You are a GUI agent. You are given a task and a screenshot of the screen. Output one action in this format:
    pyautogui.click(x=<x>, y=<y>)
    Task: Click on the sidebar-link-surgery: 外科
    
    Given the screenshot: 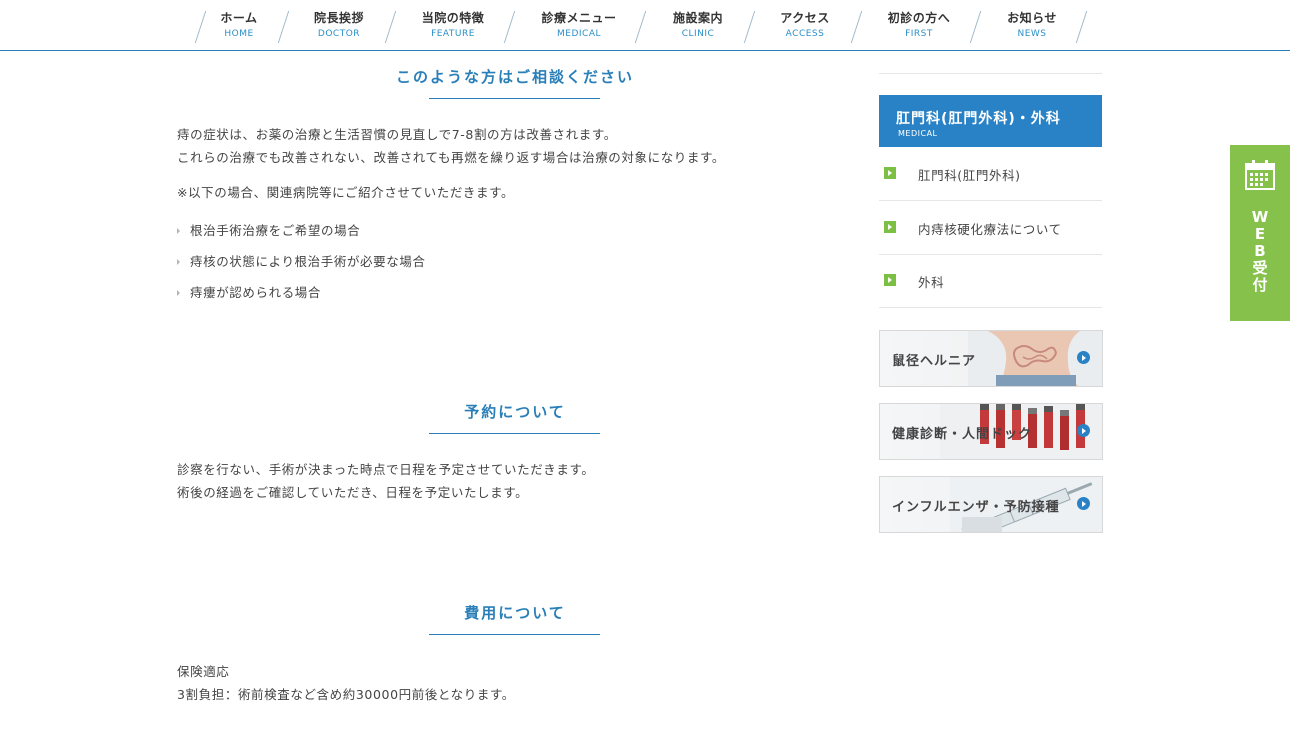 What is the action you would take?
    pyautogui.click(x=990, y=281)
    